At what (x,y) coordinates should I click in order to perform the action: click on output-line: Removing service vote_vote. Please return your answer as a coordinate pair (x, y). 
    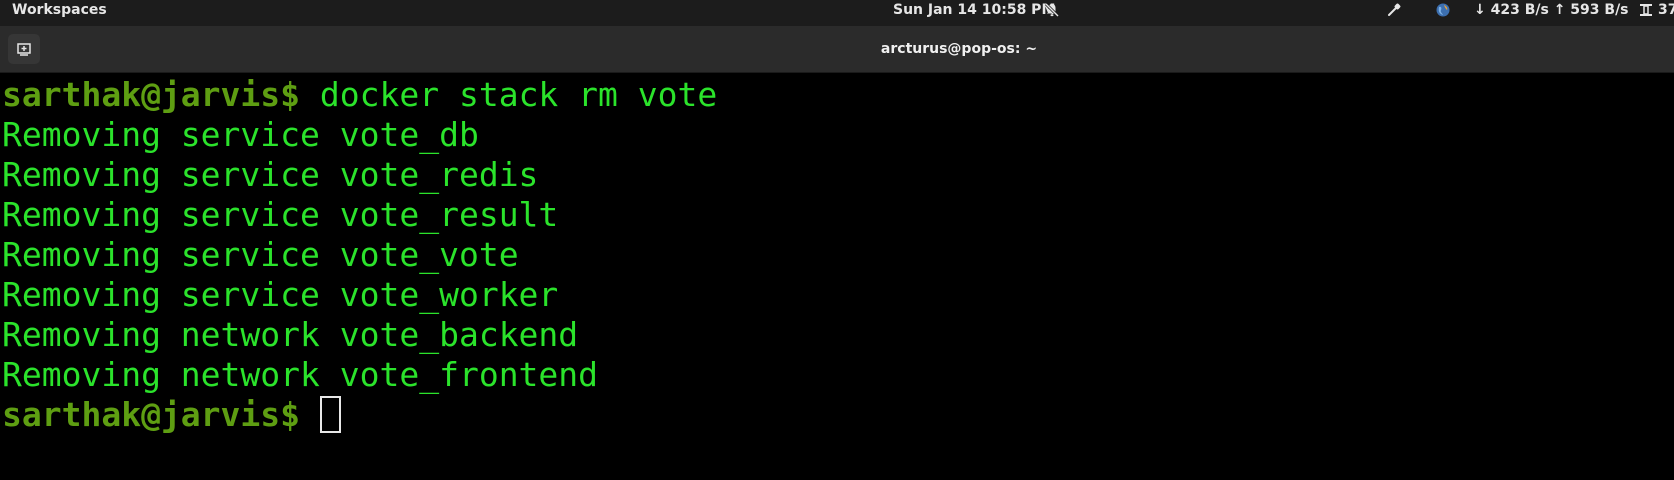
    Looking at the image, I should click on (260, 254).